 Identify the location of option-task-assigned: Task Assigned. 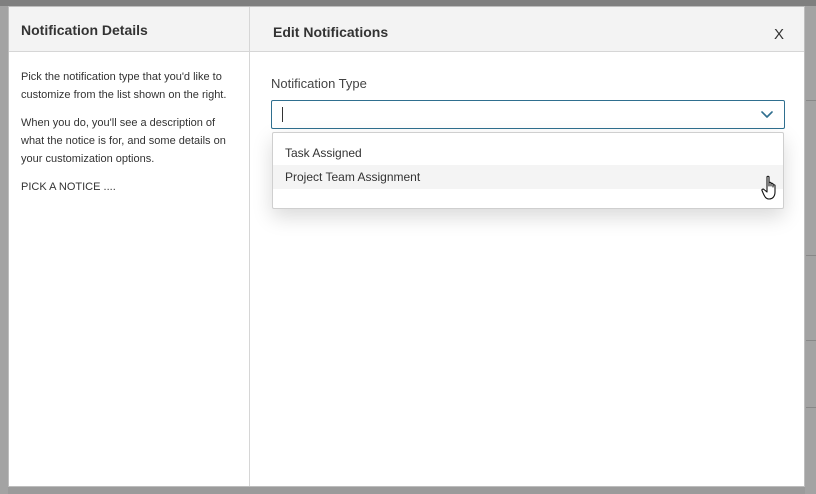
(528, 153).